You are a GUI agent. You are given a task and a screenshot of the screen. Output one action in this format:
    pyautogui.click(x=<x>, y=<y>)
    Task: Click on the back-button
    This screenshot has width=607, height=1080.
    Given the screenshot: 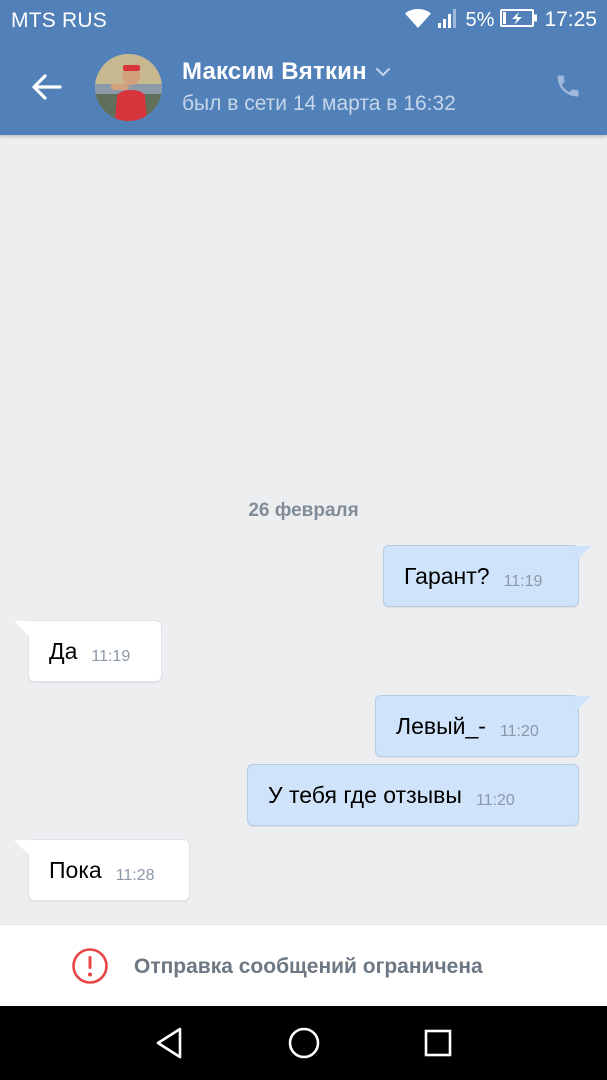 What is the action you would take?
    pyautogui.click(x=47, y=89)
    